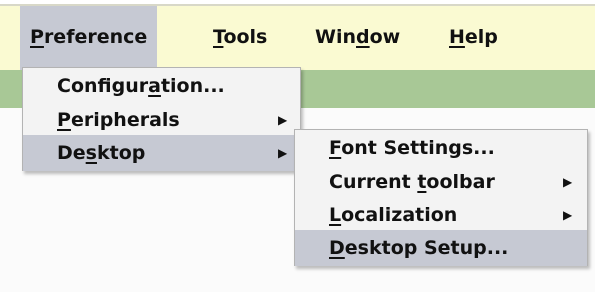 The height and width of the screenshot is (292, 595). Describe the element at coordinates (335, 37) in the screenshot. I see `menu-window-label-pre: Win` at that location.